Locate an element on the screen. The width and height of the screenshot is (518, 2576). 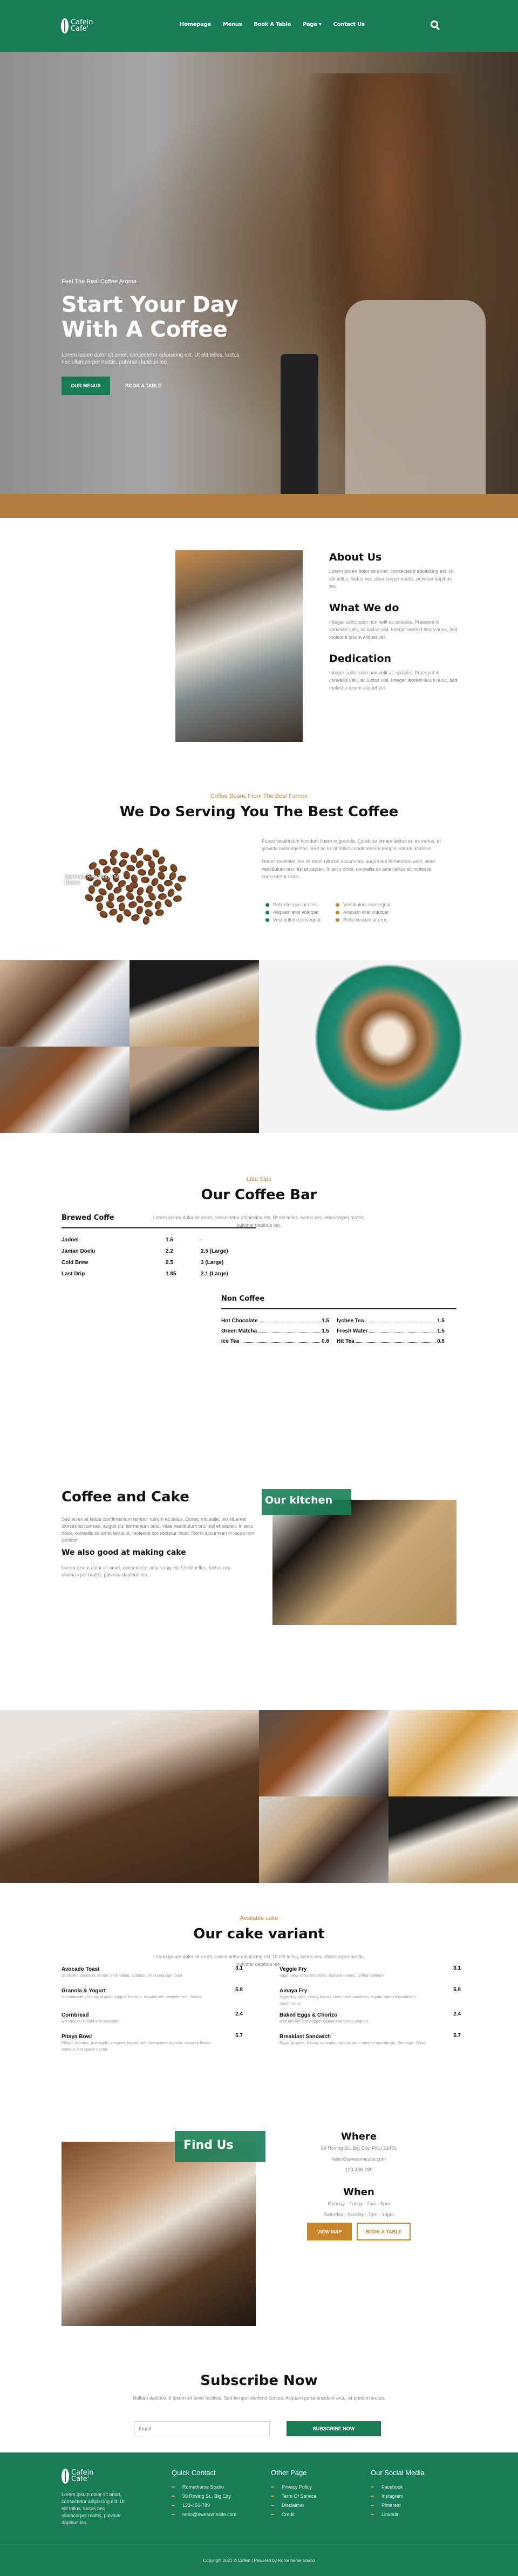
nav-homepage: Homepage is located at coordinates (195, 25).